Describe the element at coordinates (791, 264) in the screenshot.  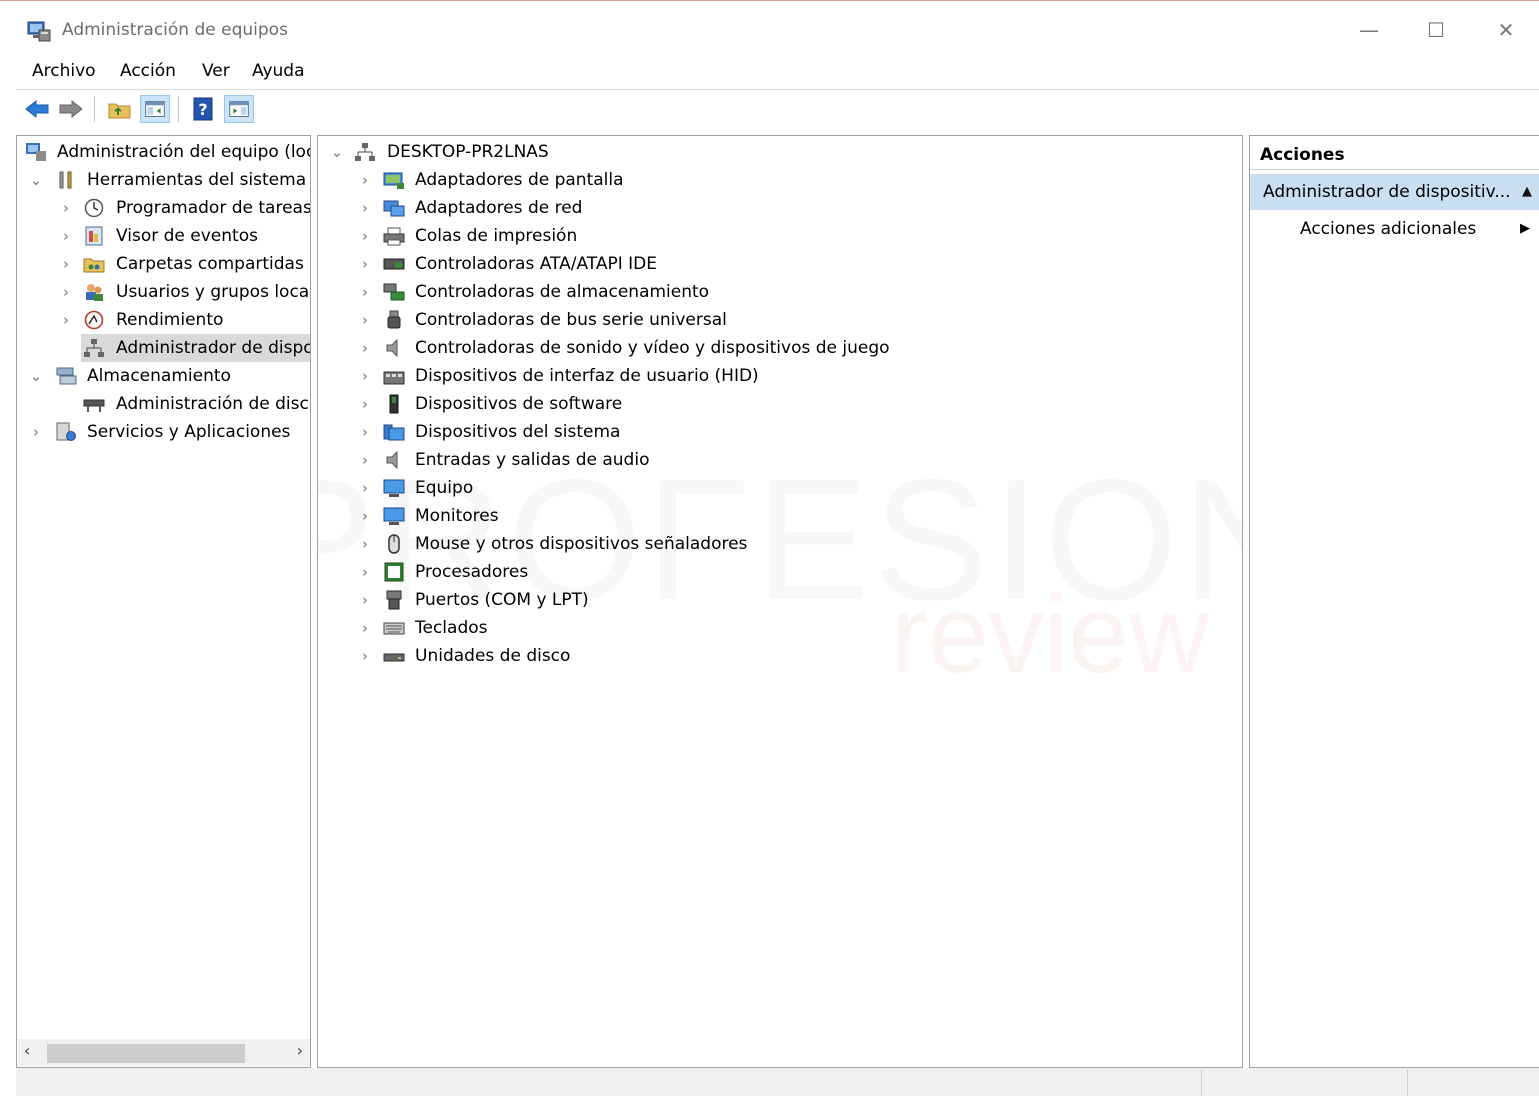
I see `device-category-item: › Controladoras ATA/ATAPI IDE` at that location.